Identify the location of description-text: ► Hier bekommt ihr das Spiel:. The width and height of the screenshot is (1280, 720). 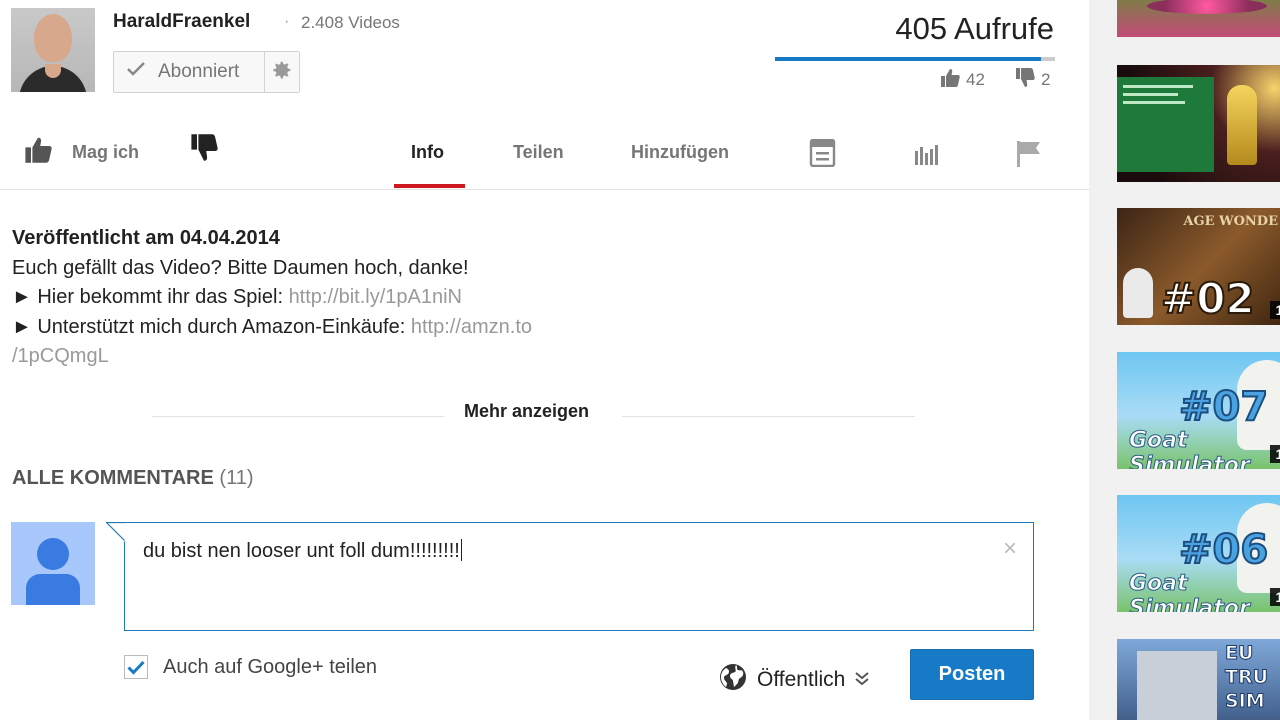
(150, 297).